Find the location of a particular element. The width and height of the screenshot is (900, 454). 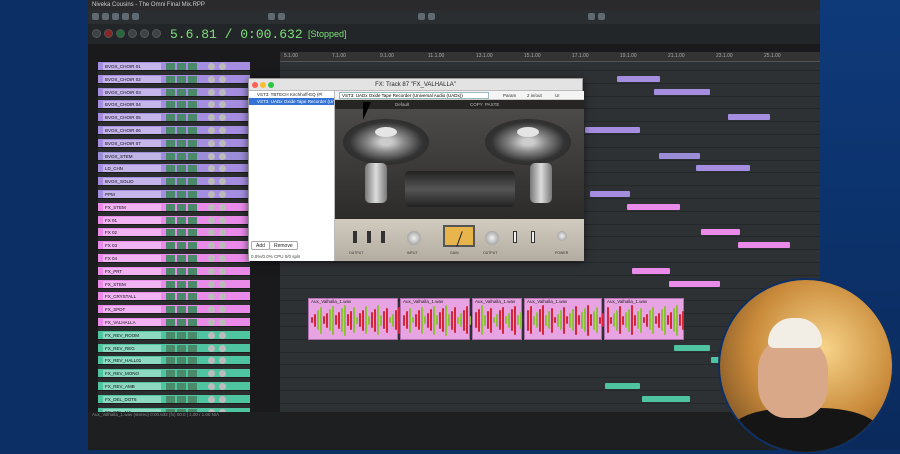

fx-chain-item: VST3: TBTECH Kirchhoff-EQ (Pl is located at coordinates (291, 94).